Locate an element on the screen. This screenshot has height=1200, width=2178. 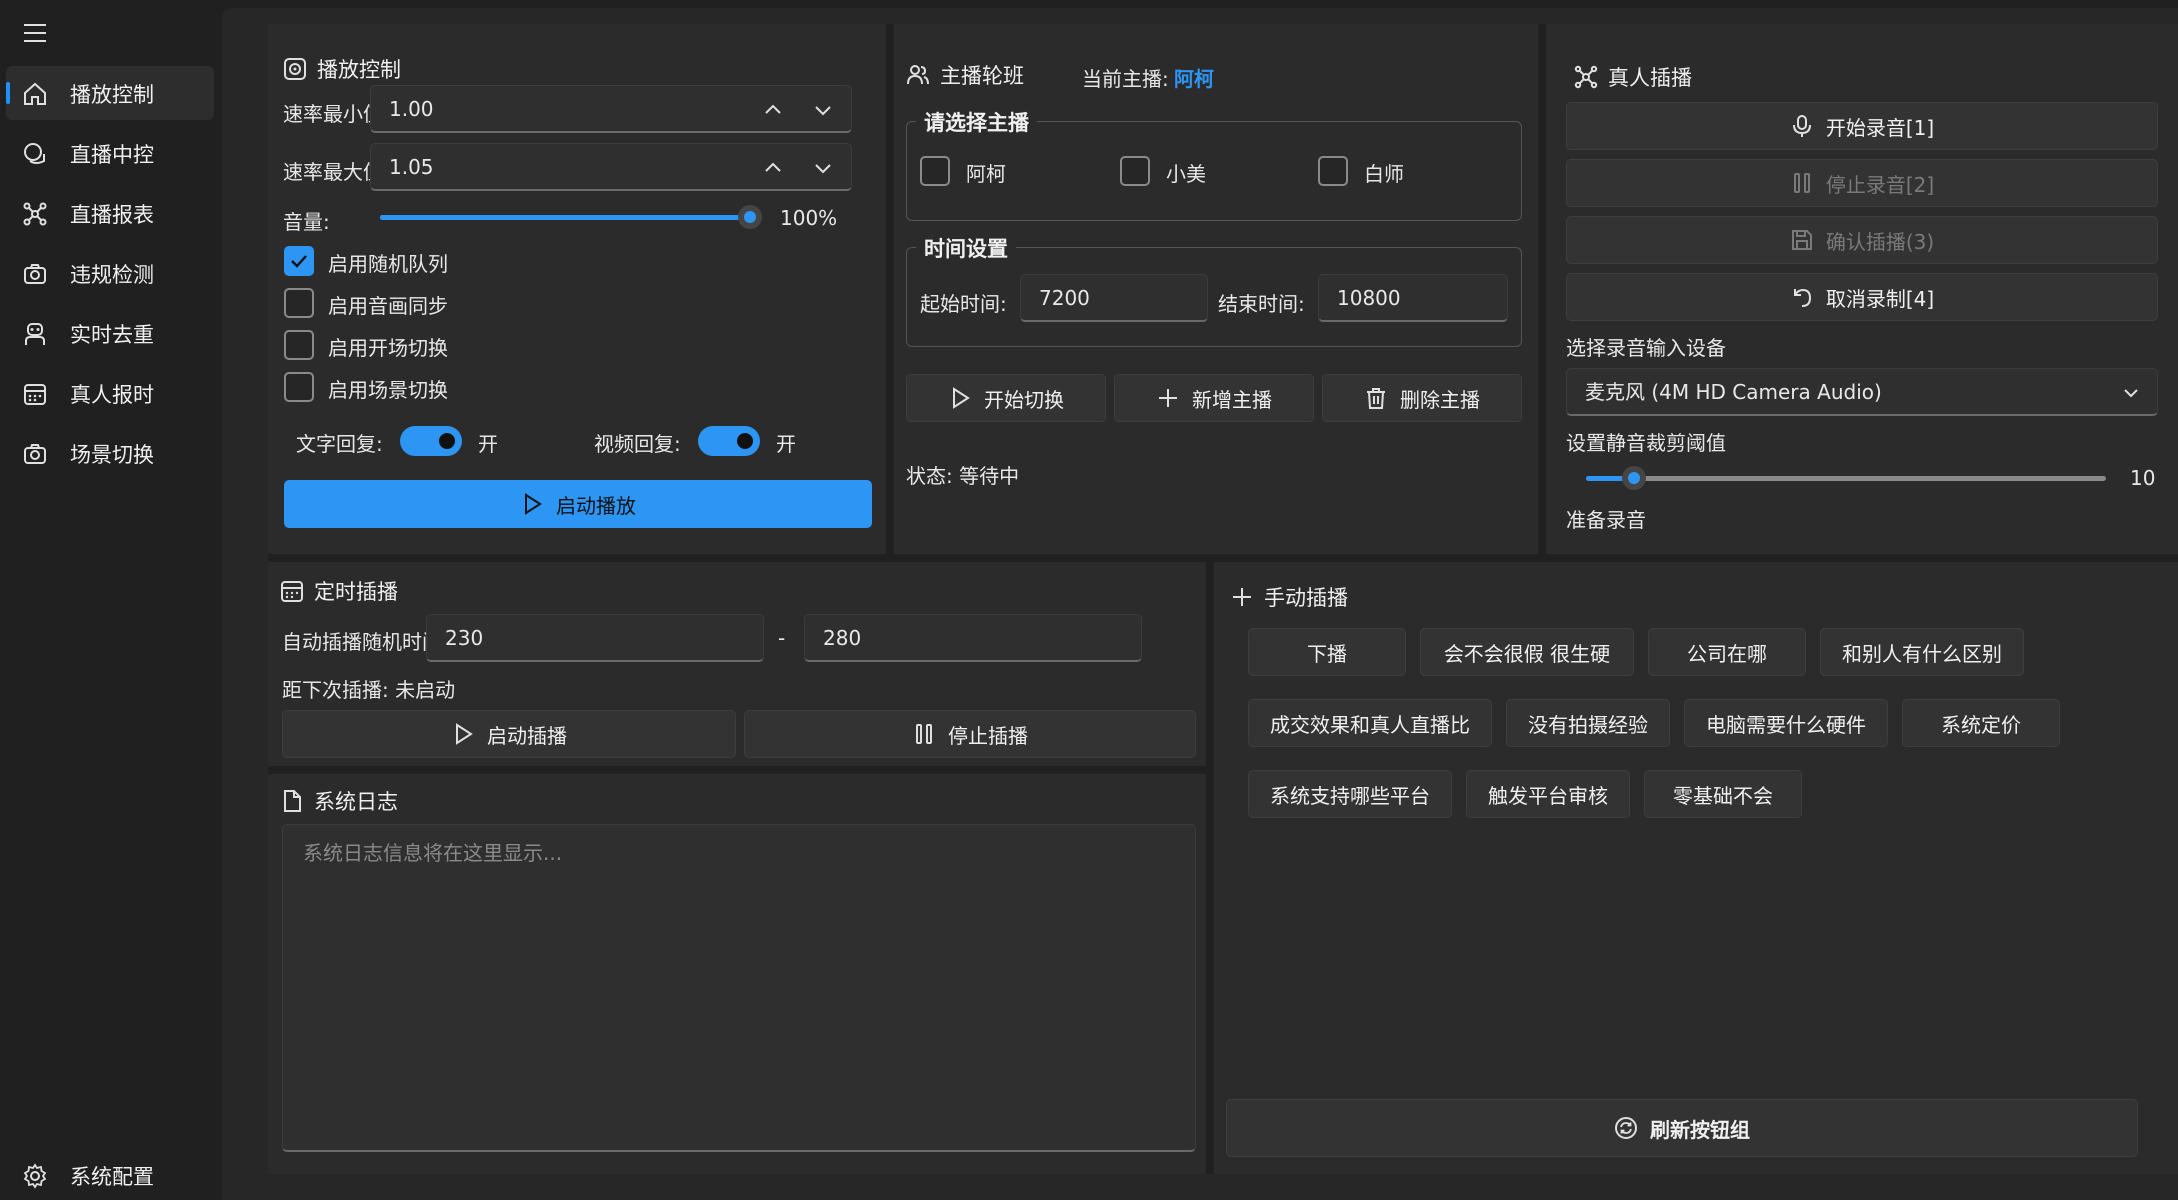
sidebar-item-report: 直播报表 is located at coordinates (110, 213).